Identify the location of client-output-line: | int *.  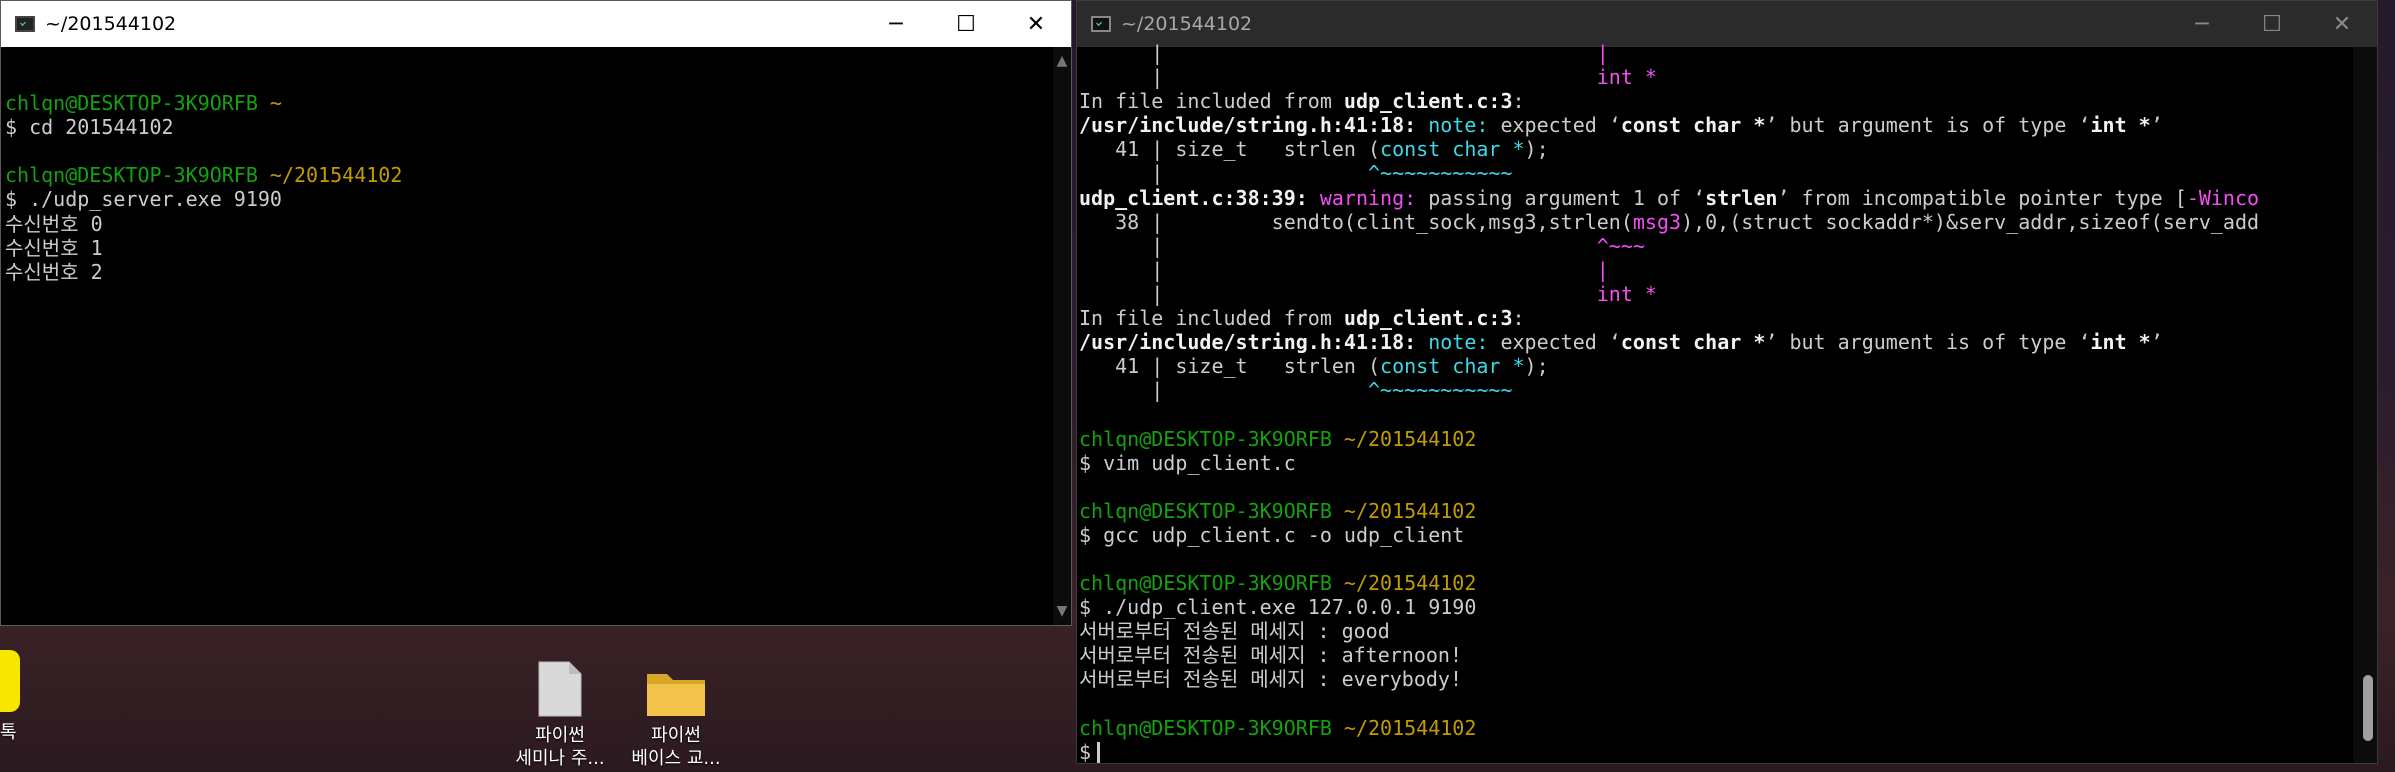
(1715, 294).